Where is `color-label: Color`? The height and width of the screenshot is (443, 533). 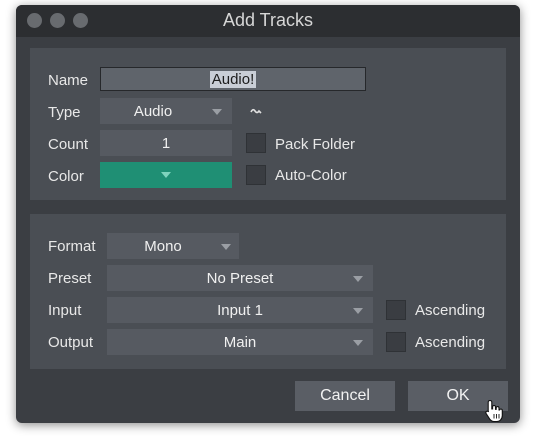 color-label: Color is located at coordinates (66, 176).